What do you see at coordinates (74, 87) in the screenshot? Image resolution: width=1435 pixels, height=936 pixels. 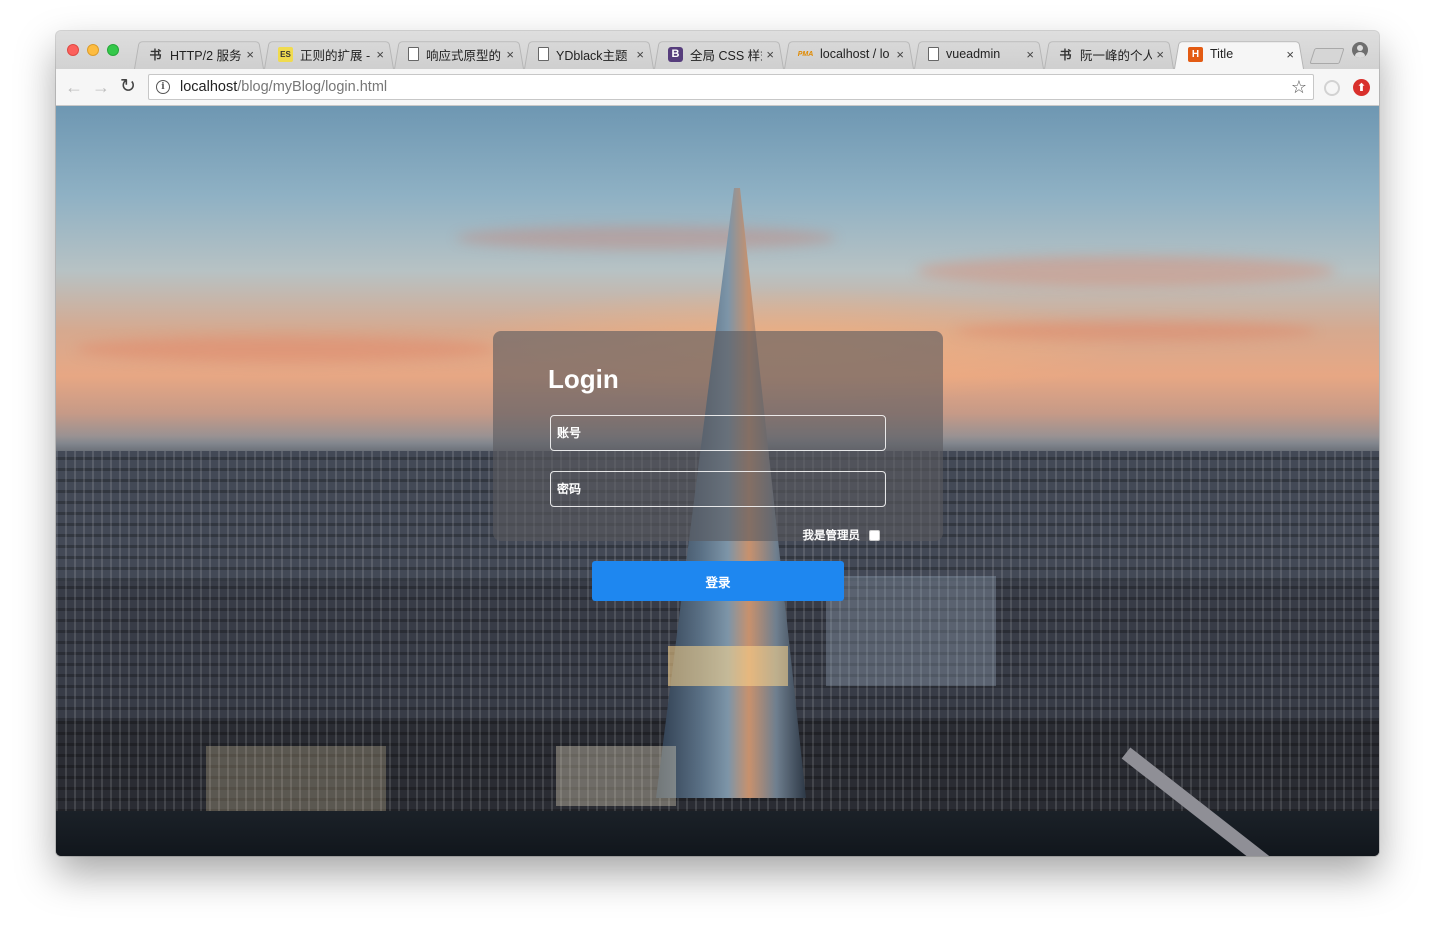 I see `back-arrow-icon: ←` at bounding box center [74, 87].